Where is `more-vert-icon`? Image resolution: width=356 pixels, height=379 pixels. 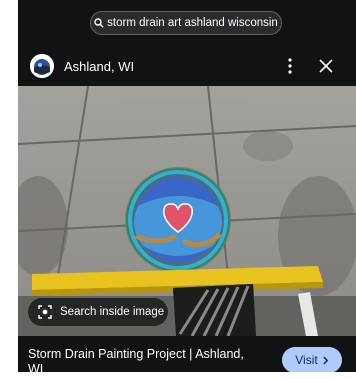
more-vert-icon is located at coordinates (290, 66).